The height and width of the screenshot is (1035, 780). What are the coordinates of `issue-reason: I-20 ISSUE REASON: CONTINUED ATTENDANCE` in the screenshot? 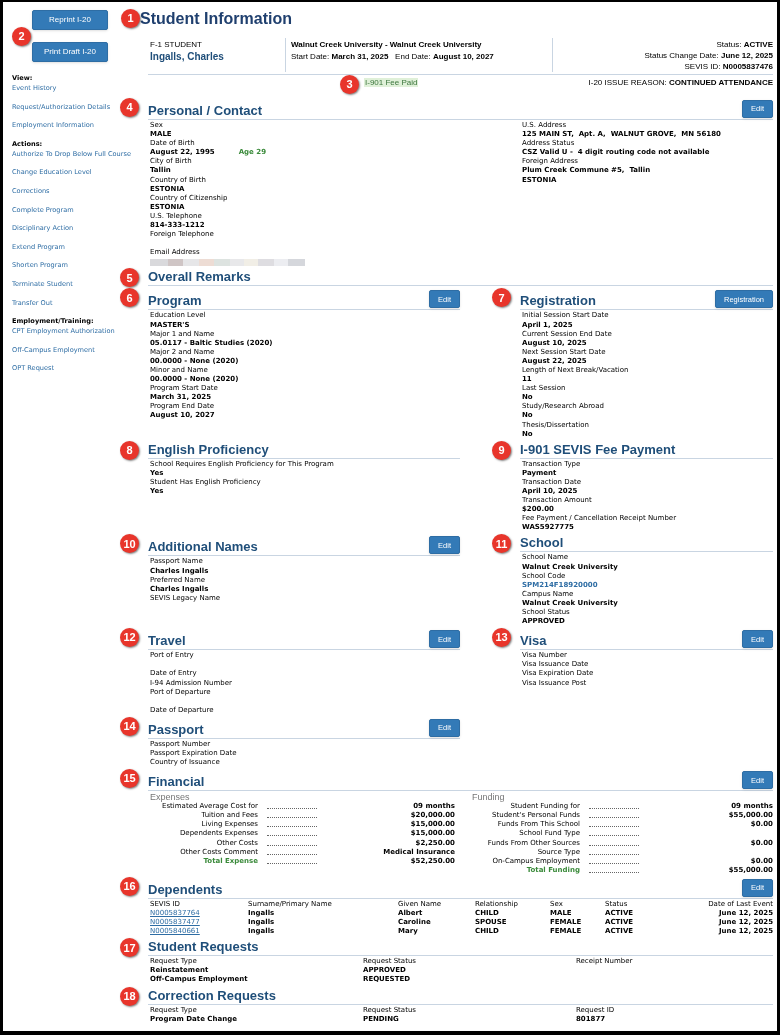 It's located at (680, 83).